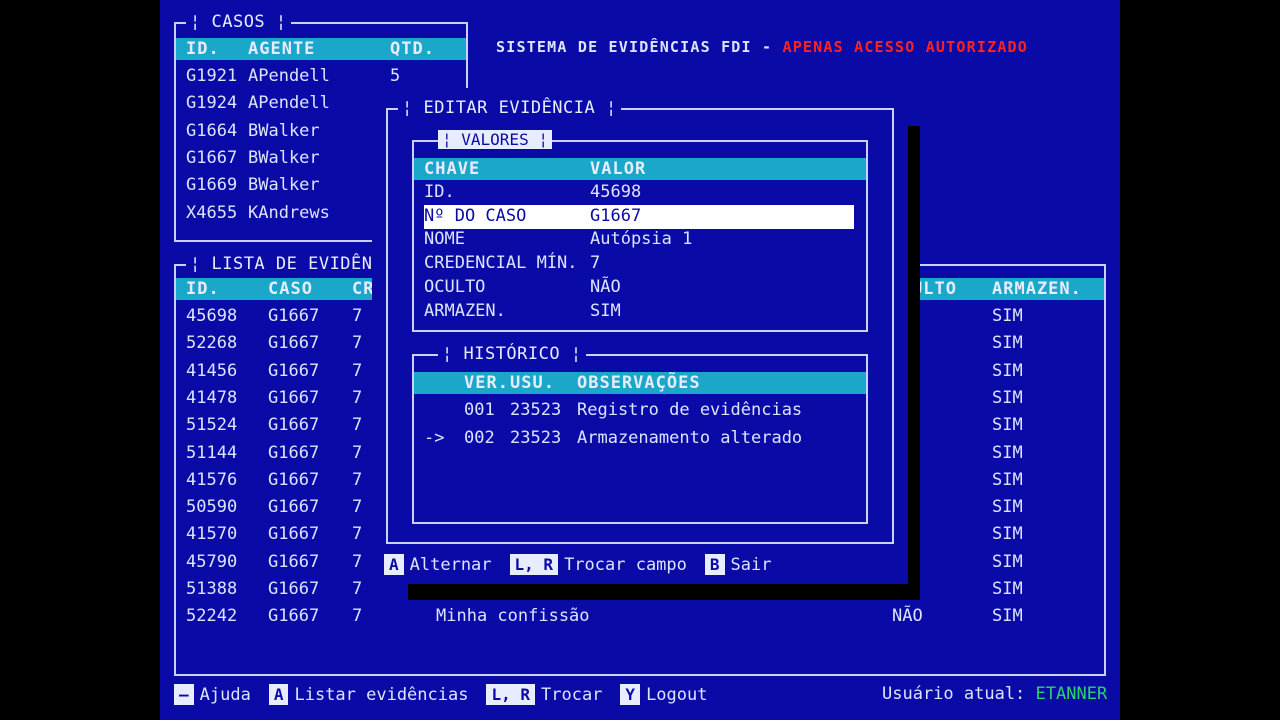 This screenshot has width=1280, height=720. I want to click on value-row: ID. 45698, so click(639, 193).